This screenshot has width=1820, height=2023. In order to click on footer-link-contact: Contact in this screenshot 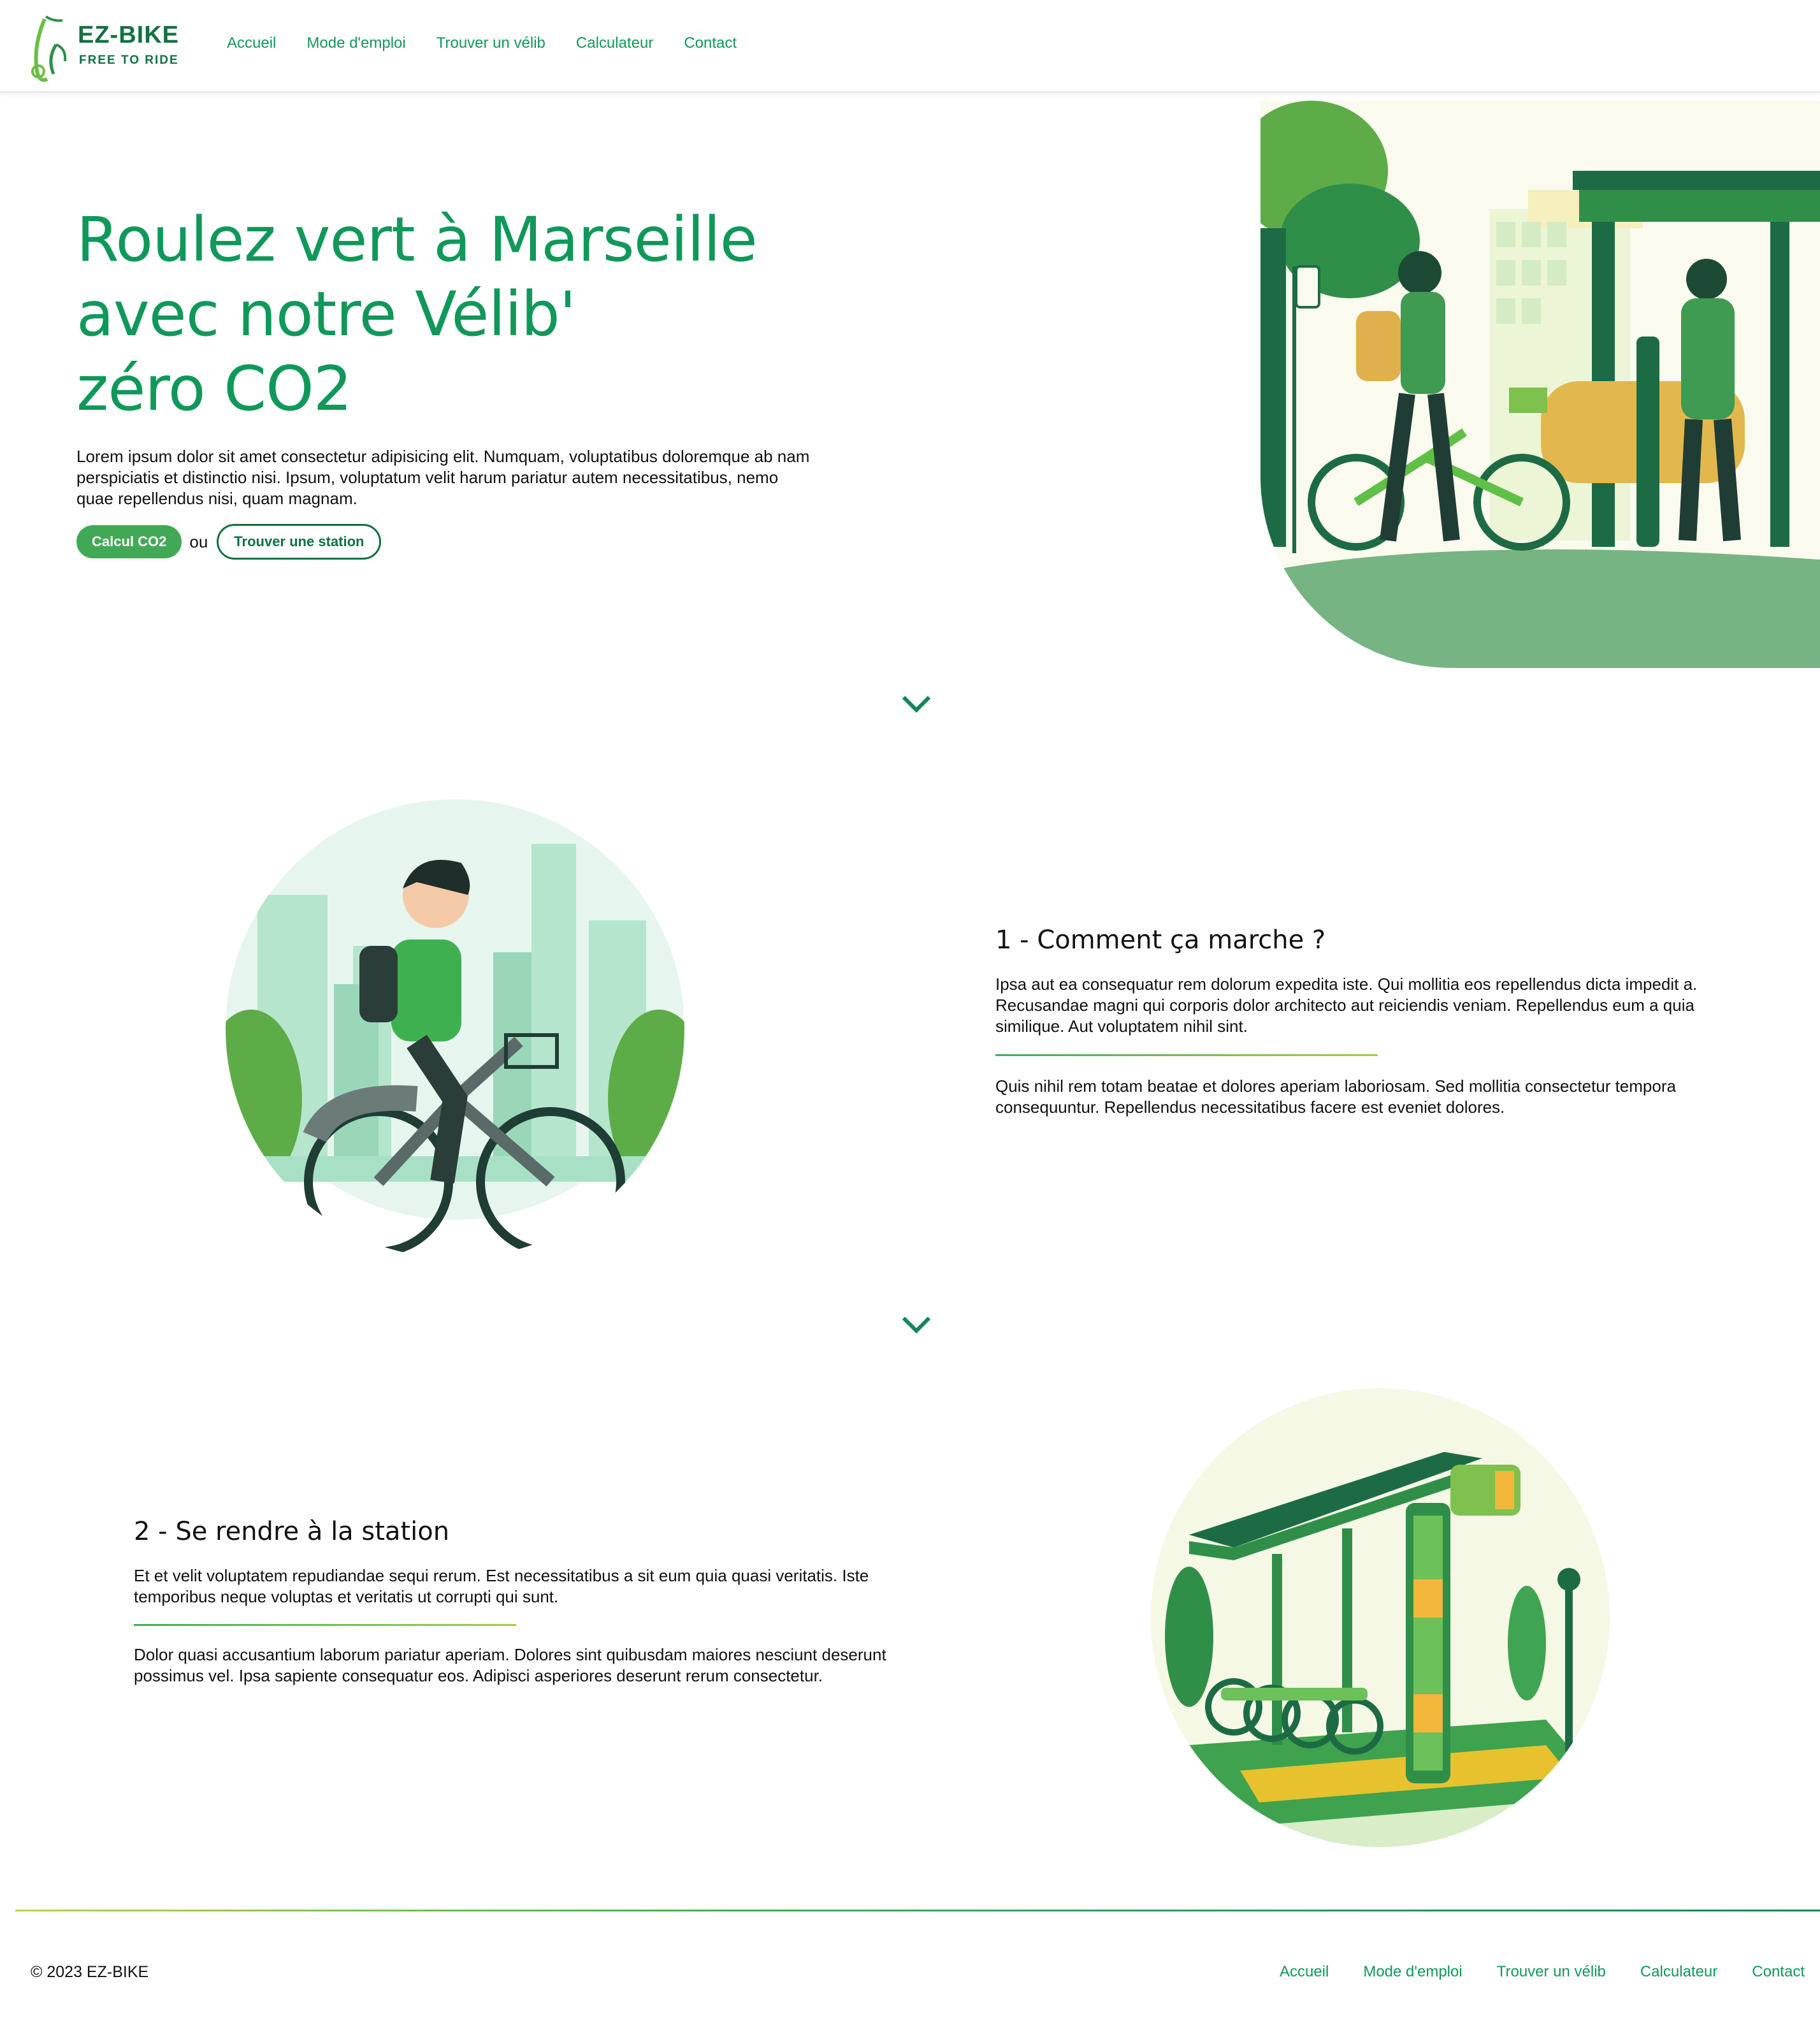, I will do `click(1778, 1972)`.